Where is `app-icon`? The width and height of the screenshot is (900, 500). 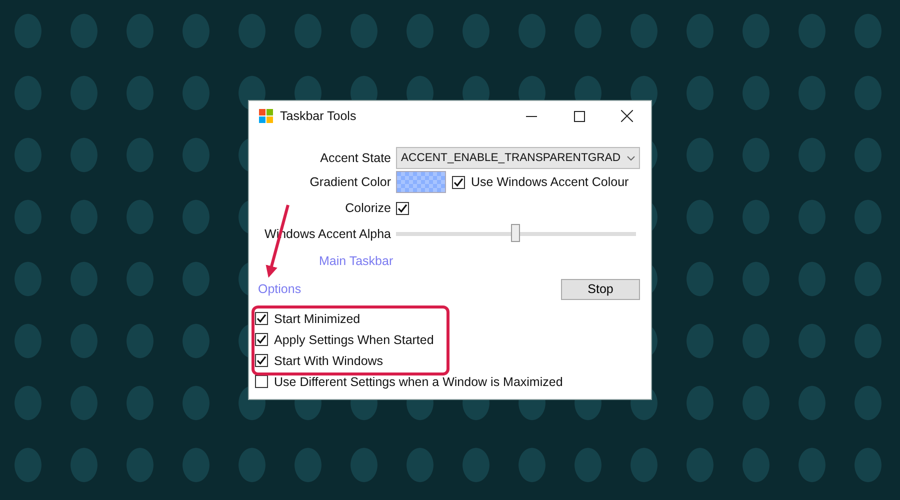
app-icon is located at coordinates (266, 116).